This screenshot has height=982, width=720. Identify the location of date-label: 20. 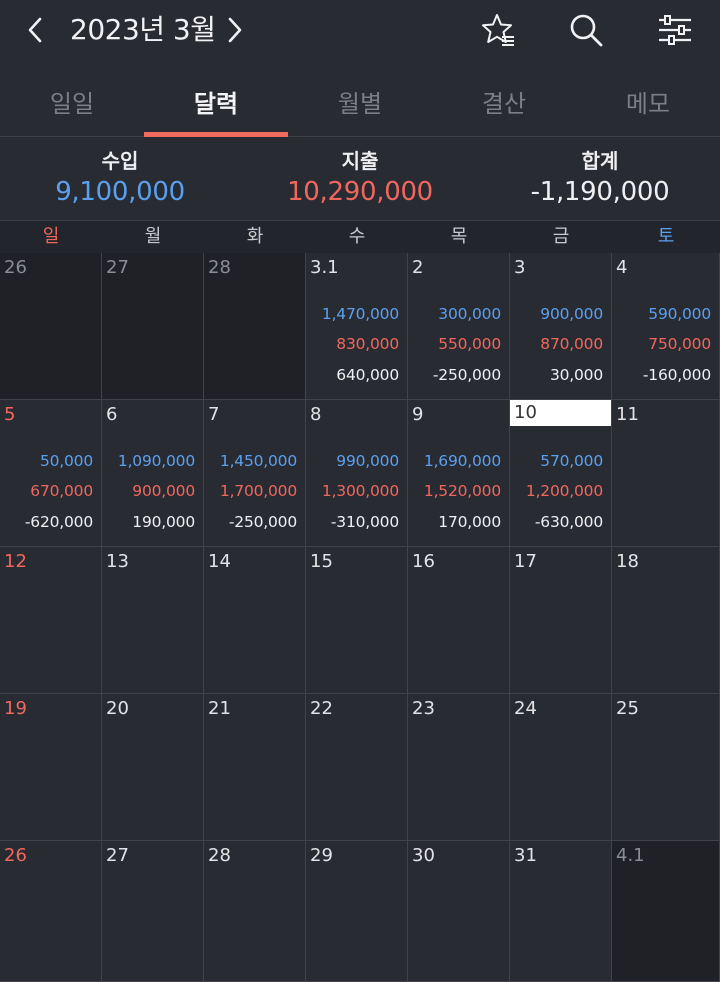
(117, 708).